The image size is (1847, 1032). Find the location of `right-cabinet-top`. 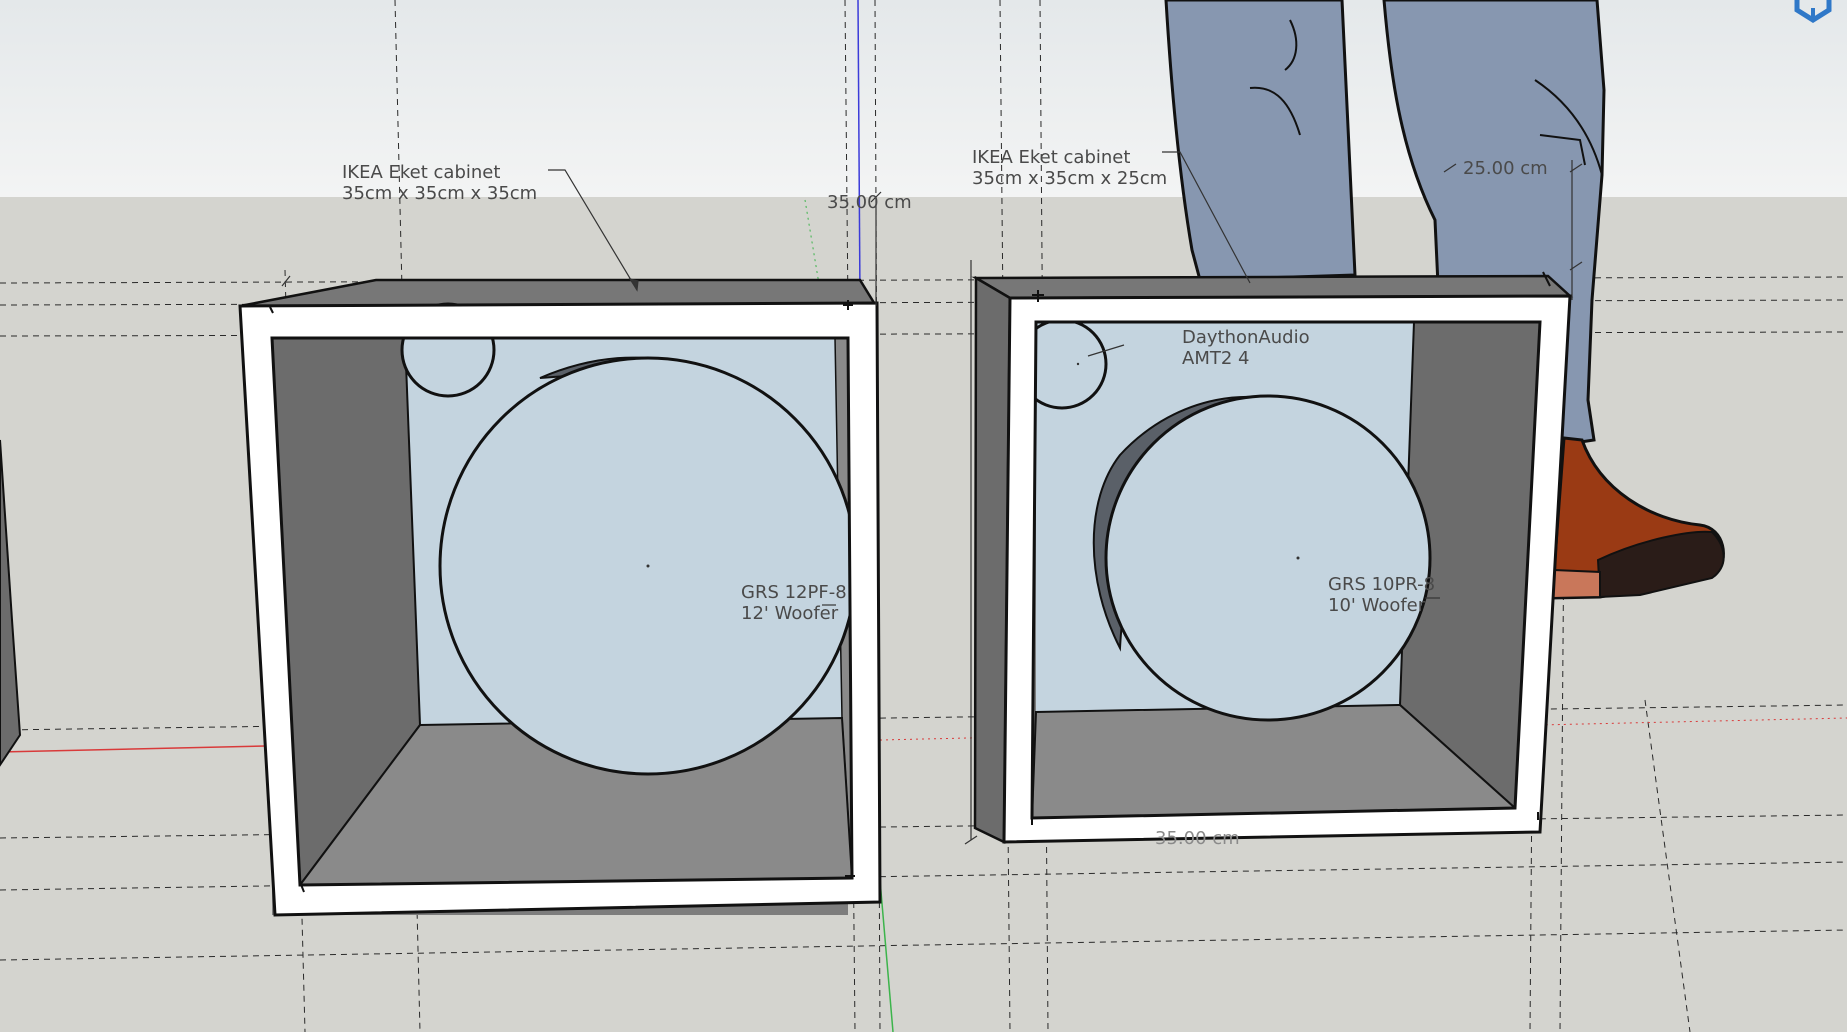

right-cabinet-top is located at coordinates (1272, 287).